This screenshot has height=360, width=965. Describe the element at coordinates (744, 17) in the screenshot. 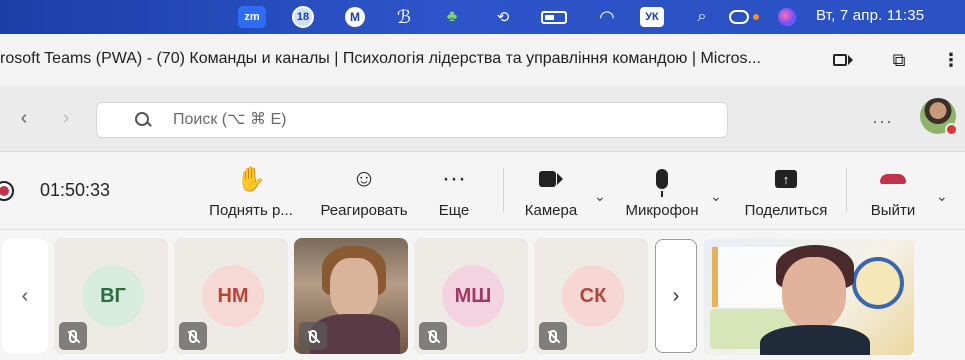

I see `control-center-icon` at that location.